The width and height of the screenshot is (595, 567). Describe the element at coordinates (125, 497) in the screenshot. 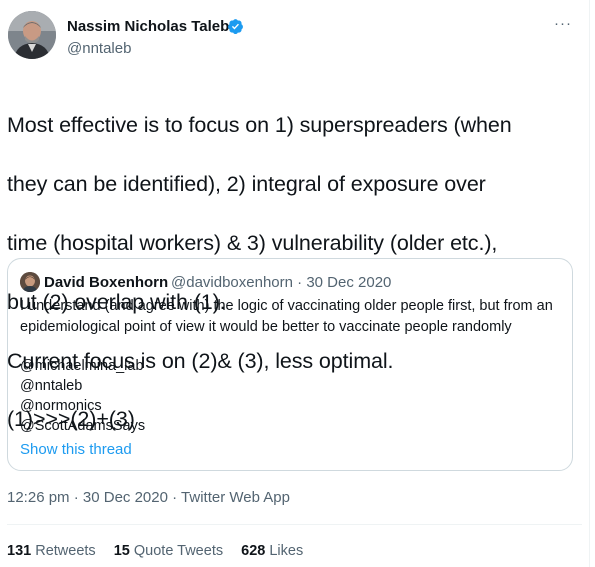

I see `tweet-date: 30 Dec 2020` at that location.